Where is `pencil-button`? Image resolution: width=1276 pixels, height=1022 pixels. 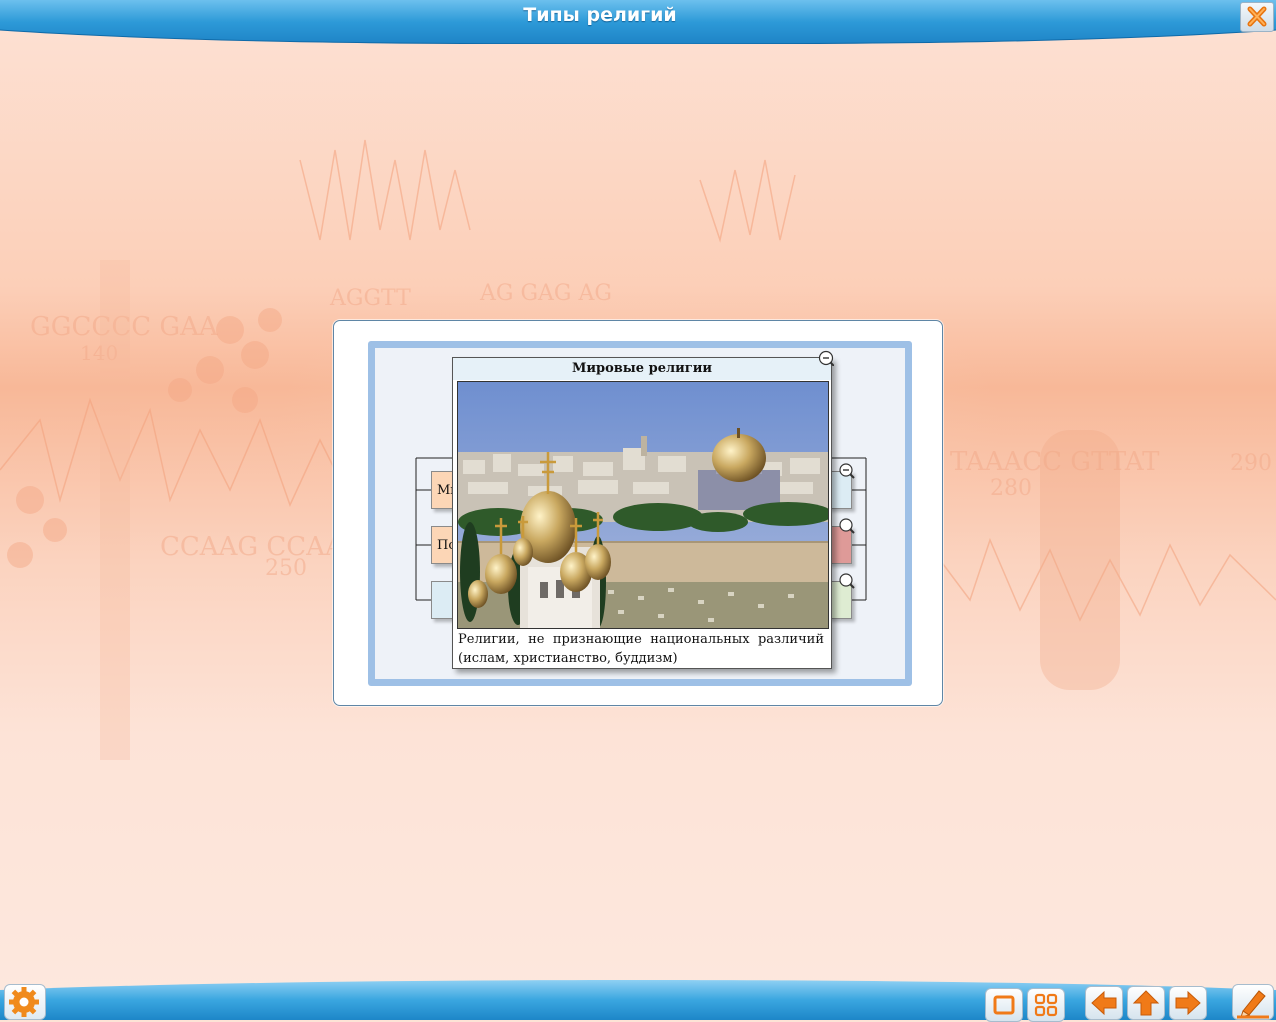
pencil-button is located at coordinates (1253, 1002).